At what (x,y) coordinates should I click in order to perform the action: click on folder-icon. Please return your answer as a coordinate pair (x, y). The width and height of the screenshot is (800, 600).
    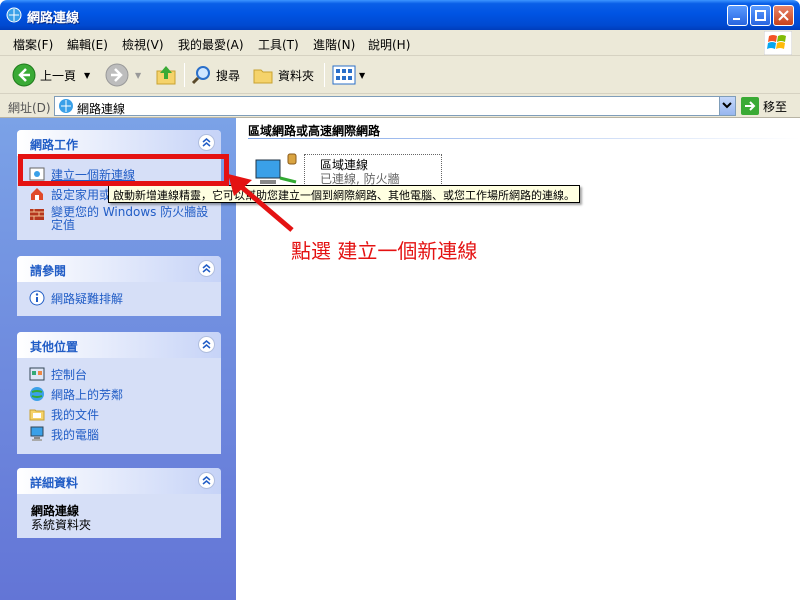
    Looking at the image, I should click on (37, 415).